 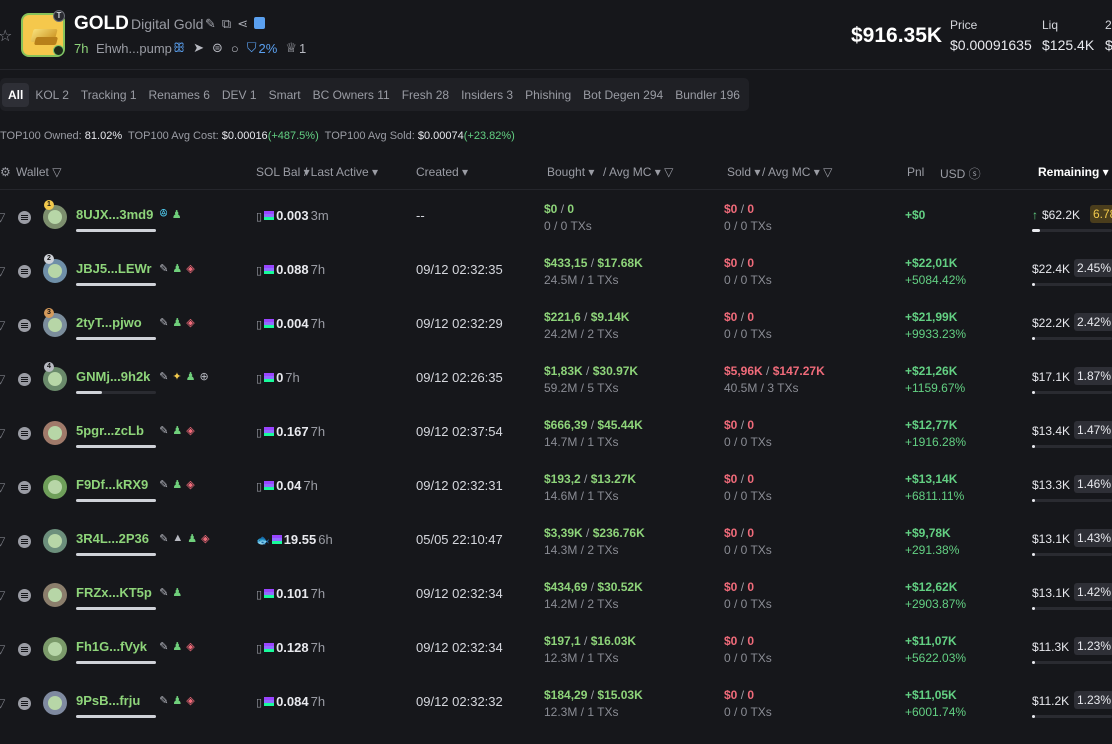 What do you see at coordinates (5, 172) in the screenshot?
I see `settings-icon: ⚙` at bounding box center [5, 172].